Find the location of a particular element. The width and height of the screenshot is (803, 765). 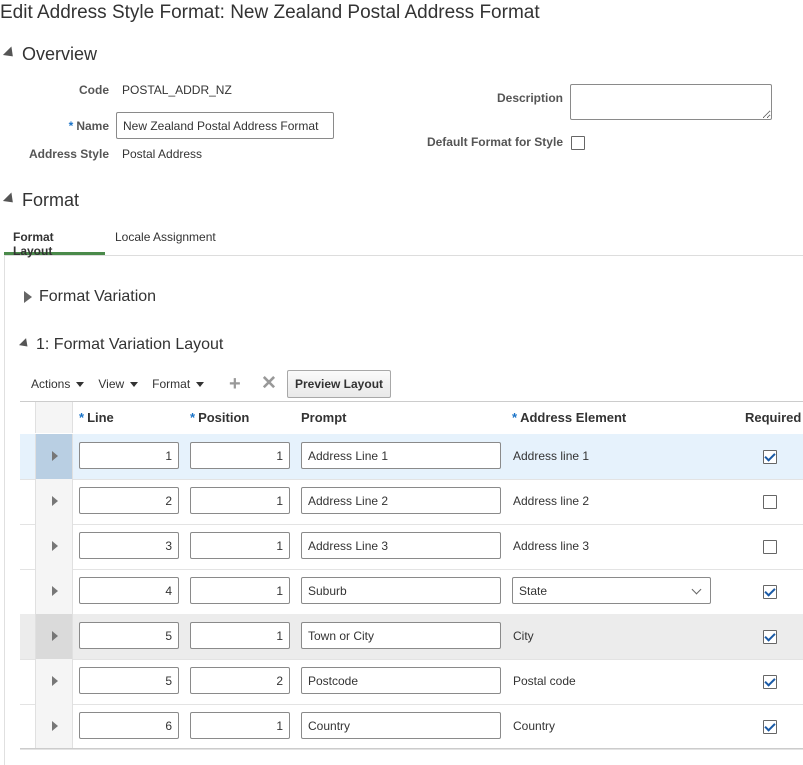

code-label: Code is located at coordinates (94, 90).